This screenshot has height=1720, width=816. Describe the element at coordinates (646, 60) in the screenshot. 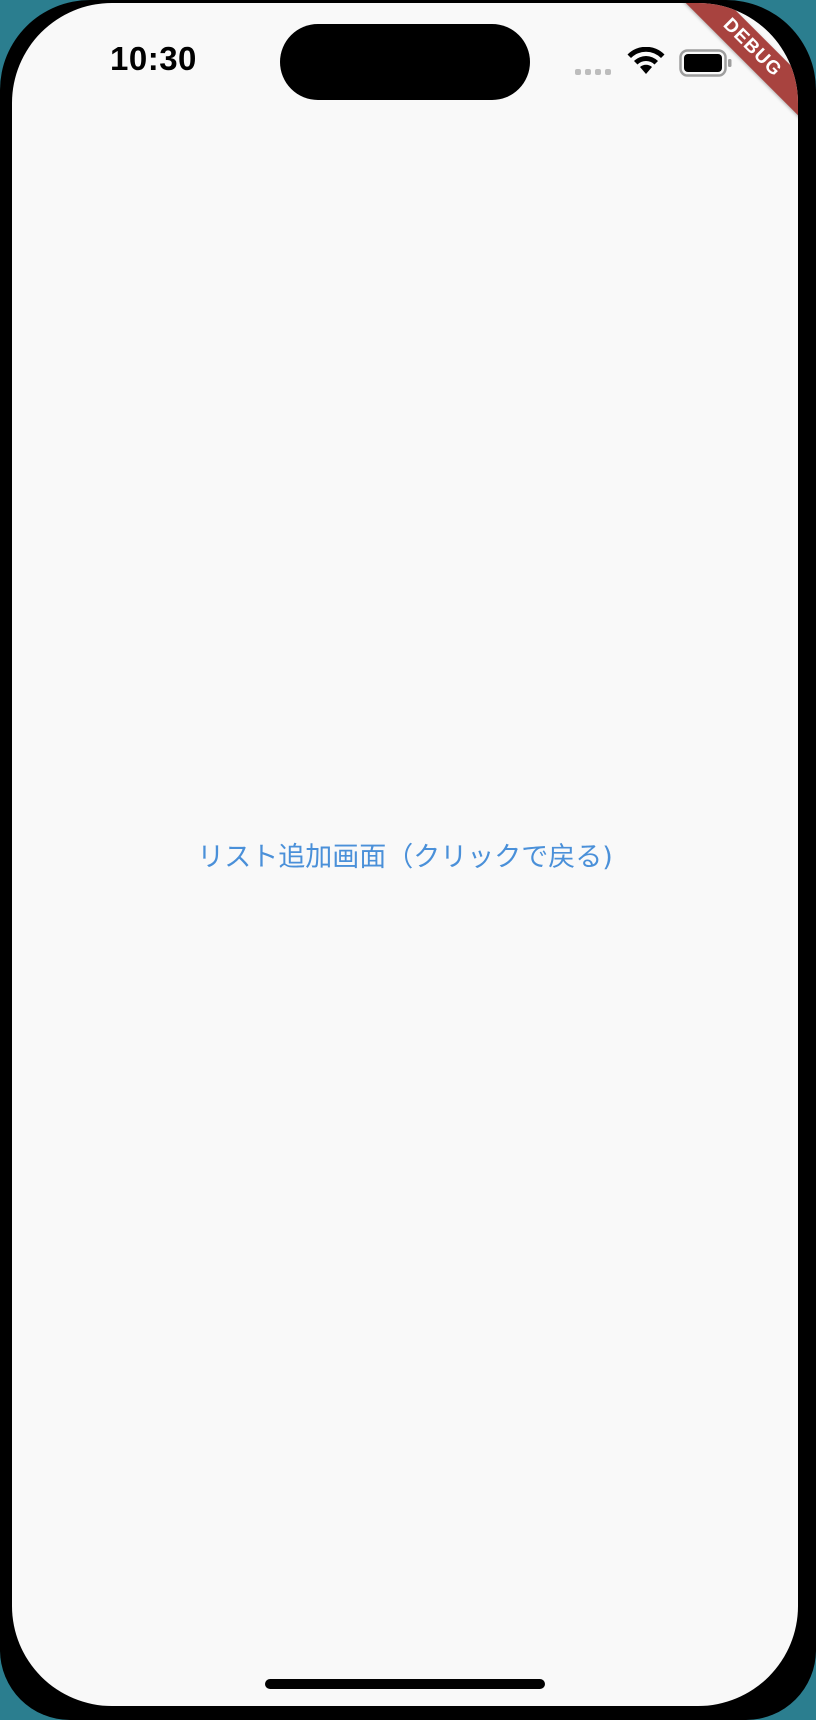

I see `wifi-icon` at that location.